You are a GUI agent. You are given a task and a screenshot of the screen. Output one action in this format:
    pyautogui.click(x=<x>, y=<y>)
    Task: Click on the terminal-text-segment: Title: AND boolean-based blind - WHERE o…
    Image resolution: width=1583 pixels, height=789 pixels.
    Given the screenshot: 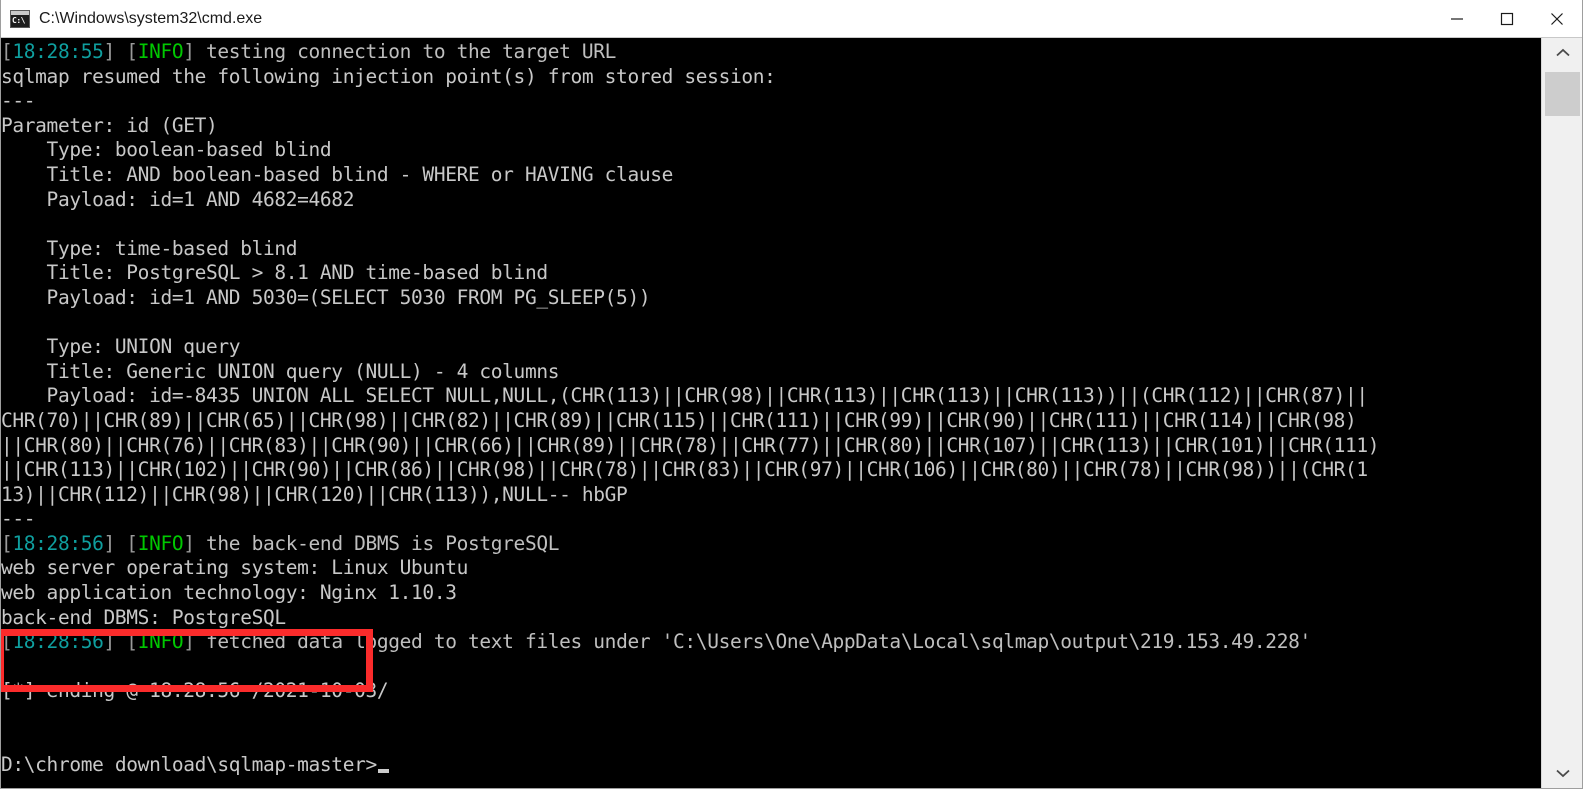 What is the action you would take?
    pyautogui.click(x=337, y=174)
    